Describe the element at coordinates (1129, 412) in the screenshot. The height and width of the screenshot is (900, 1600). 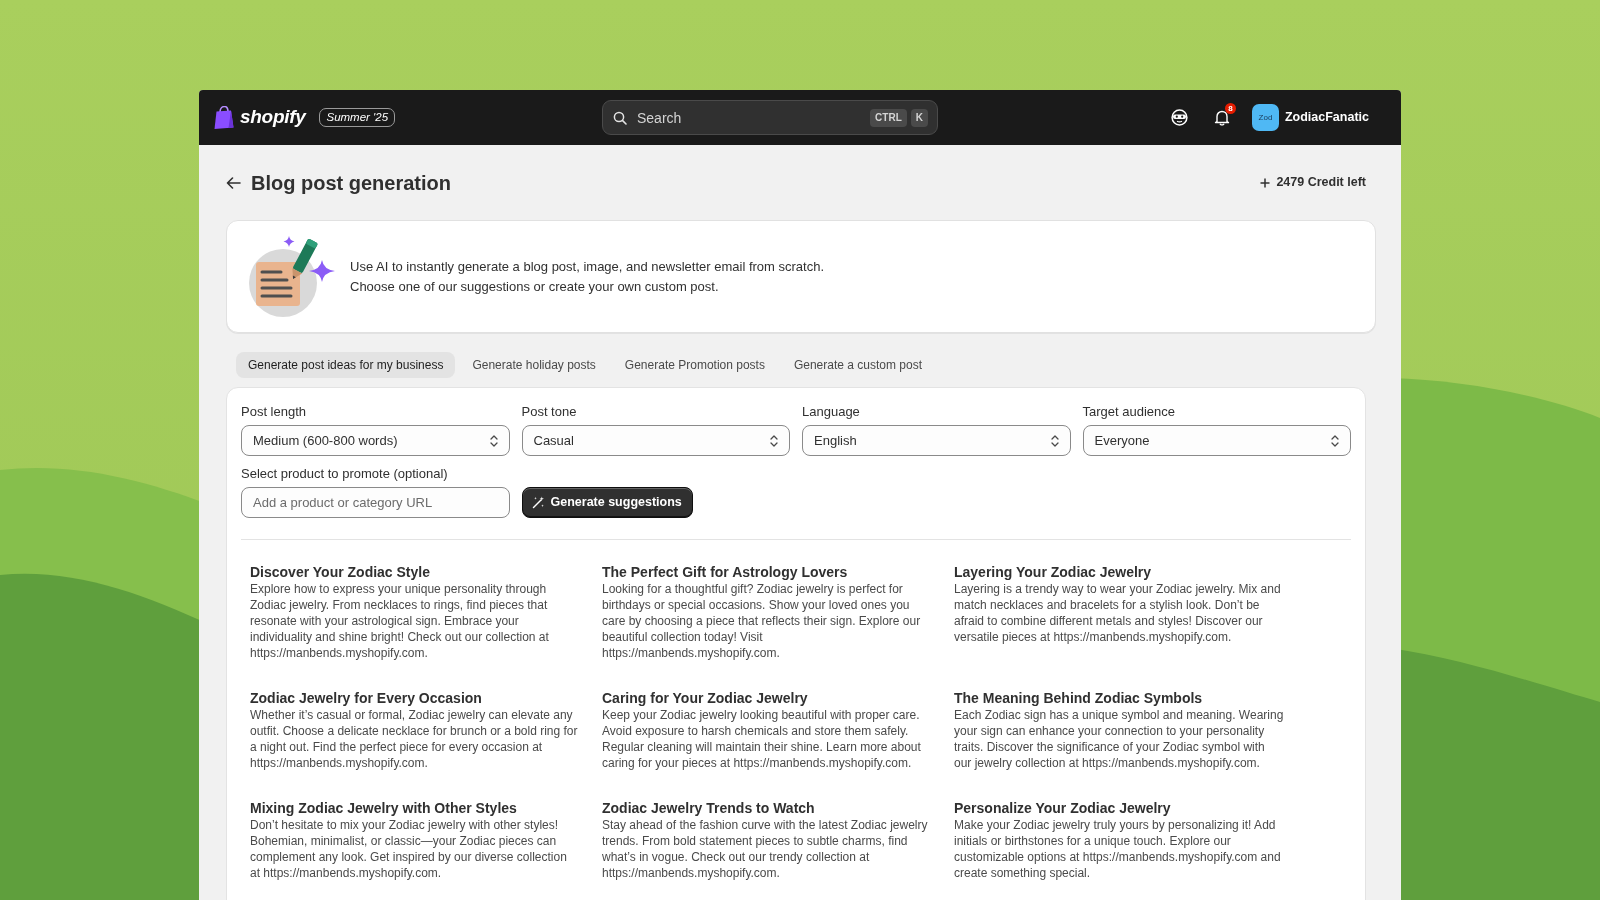
I see `field-label: Target audience` at that location.